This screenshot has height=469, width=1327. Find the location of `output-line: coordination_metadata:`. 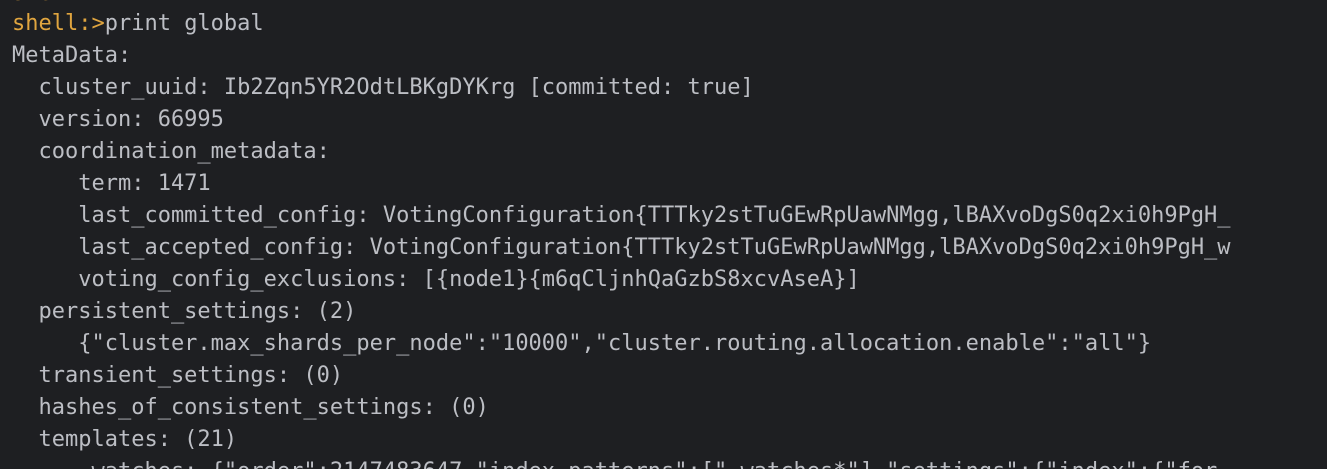

output-line: coordination_metadata: is located at coordinates (171, 151).